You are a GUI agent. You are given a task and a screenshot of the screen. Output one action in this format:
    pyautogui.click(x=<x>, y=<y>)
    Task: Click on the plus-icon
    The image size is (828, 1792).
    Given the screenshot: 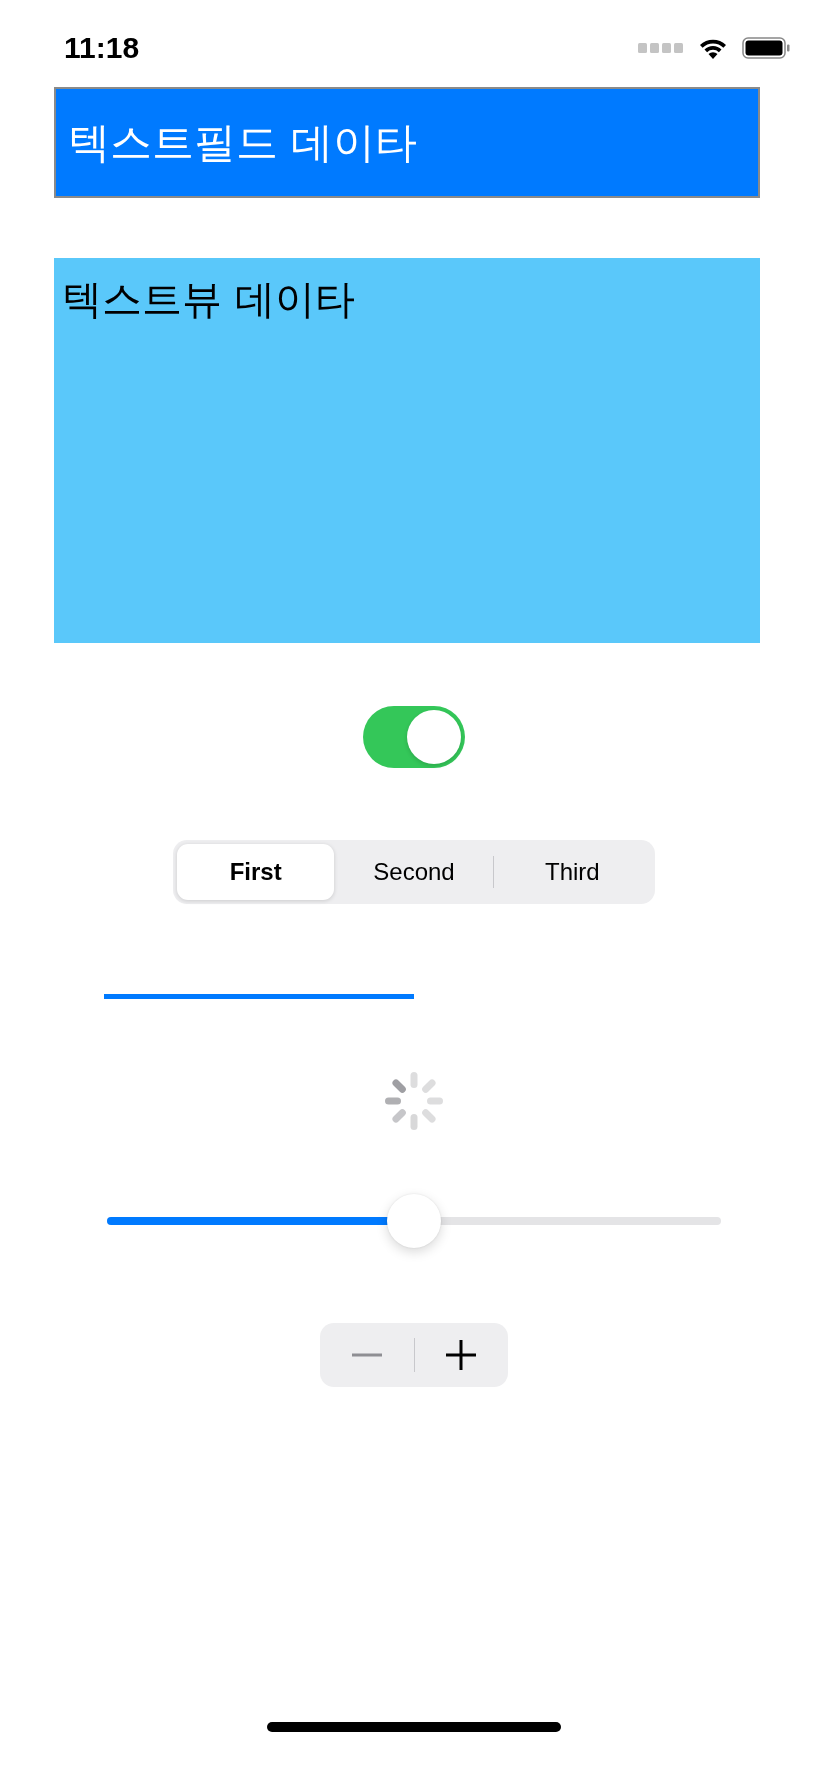 What is the action you would take?
    pyautogui.click(x=461, y=1355)
    